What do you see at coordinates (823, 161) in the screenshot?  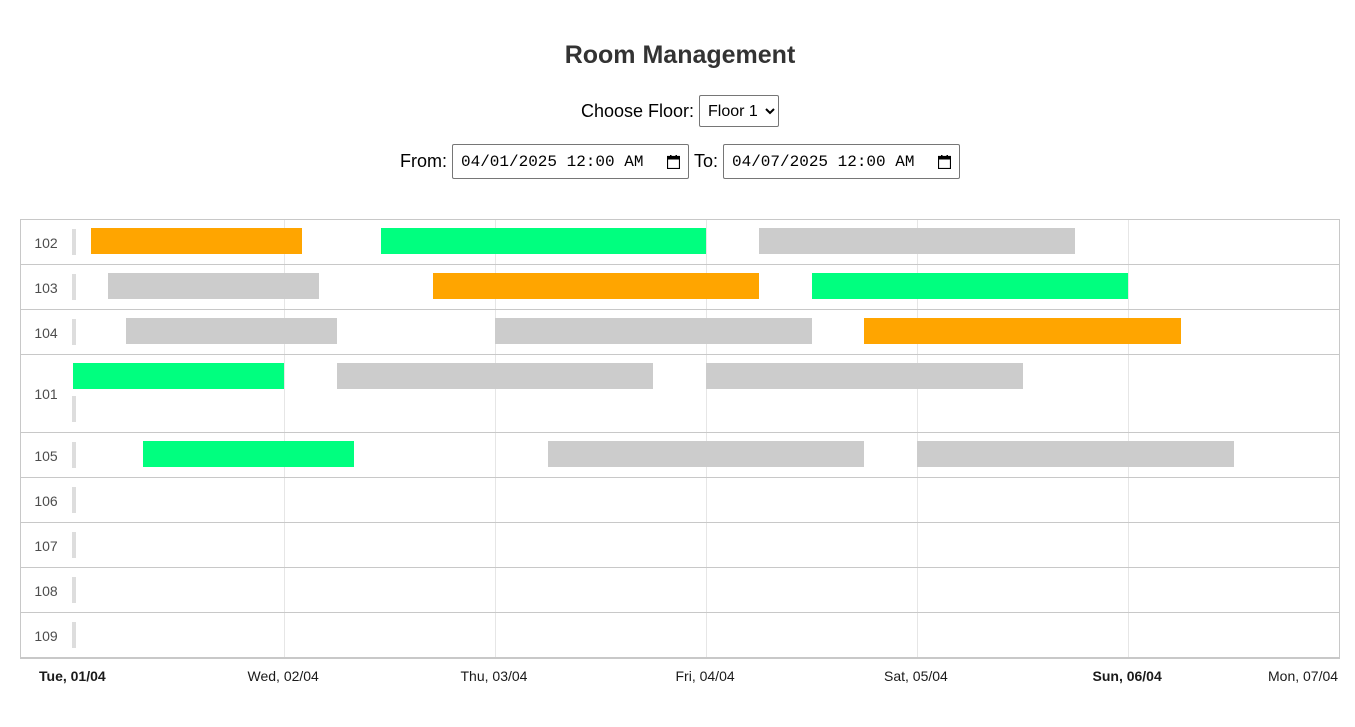 I see `to-datetime-value: 04/07/2025 12:00 AM` at bounding box center [823, 161].